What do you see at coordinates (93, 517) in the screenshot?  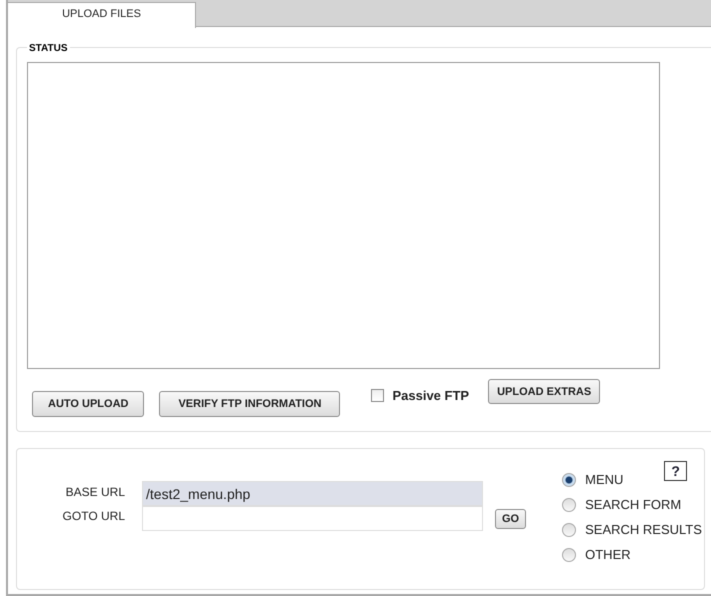 I see `goto-url-label: GOTO URL` at bounding box center [93, 517].